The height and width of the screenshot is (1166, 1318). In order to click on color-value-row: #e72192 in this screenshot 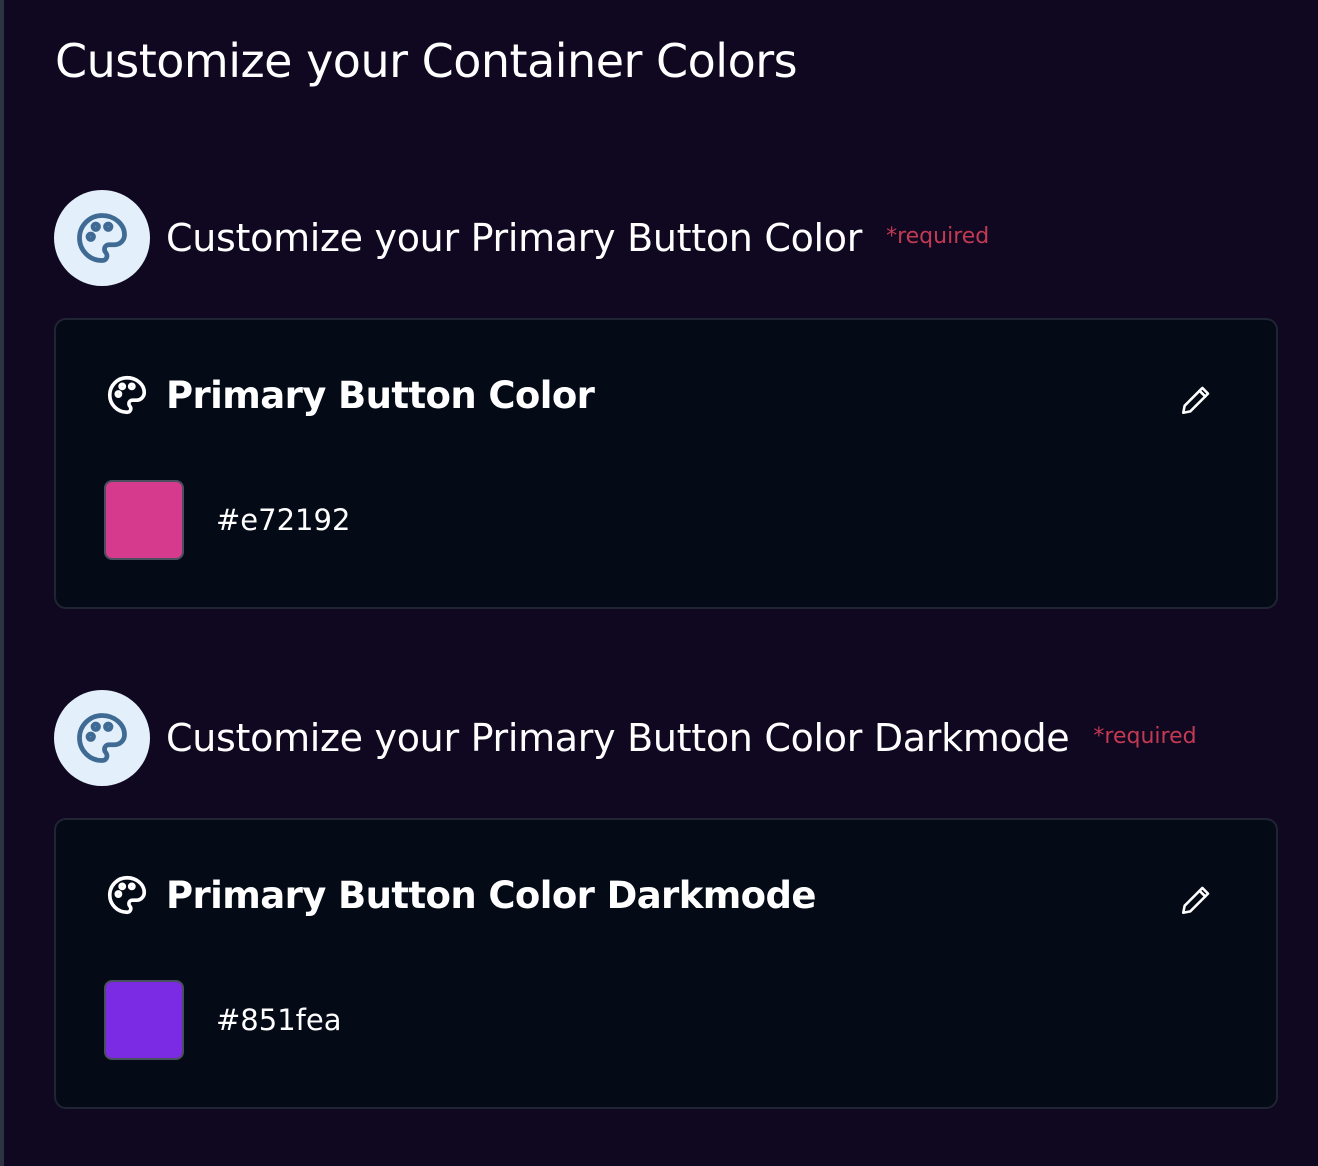, I will do `click(227, 520)`.